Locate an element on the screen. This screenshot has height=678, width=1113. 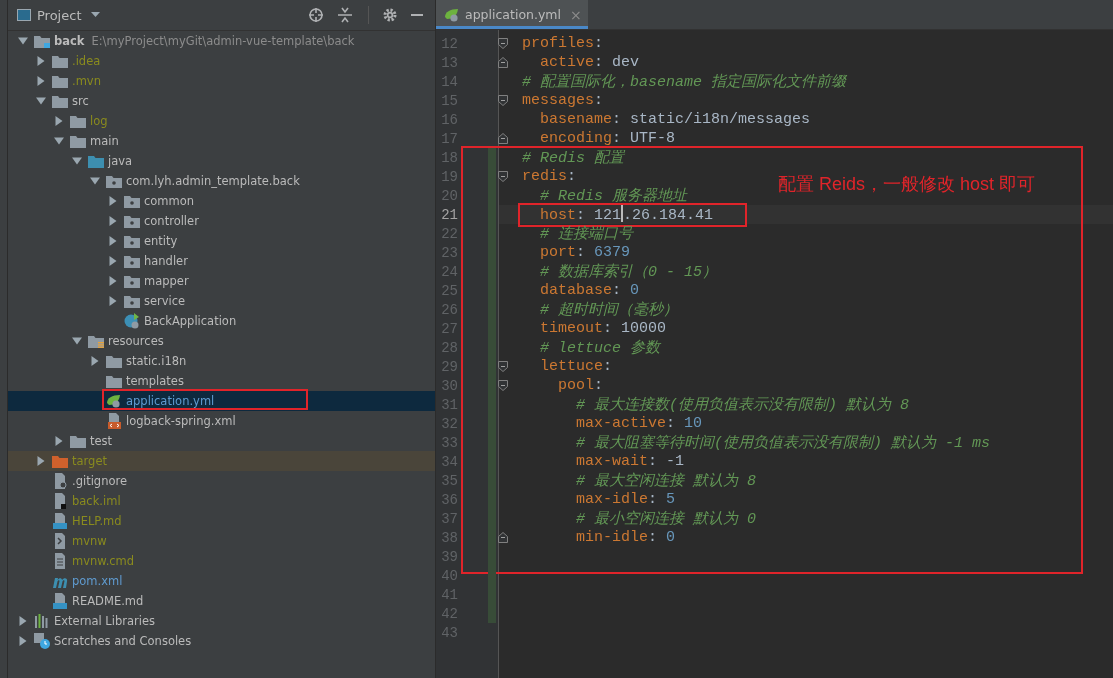
code-line: encoding: UTF-8 is located at coordinates (607, 138).